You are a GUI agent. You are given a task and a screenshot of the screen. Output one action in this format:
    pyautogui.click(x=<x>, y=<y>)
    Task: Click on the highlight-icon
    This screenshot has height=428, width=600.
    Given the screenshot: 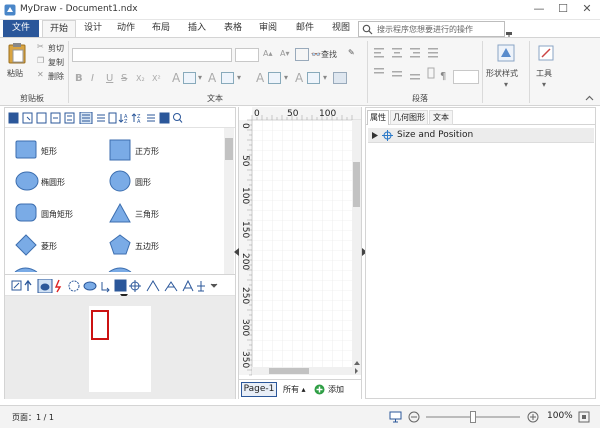 What is the action you would take?
    pyautogui.click(x=189, y=78)
    